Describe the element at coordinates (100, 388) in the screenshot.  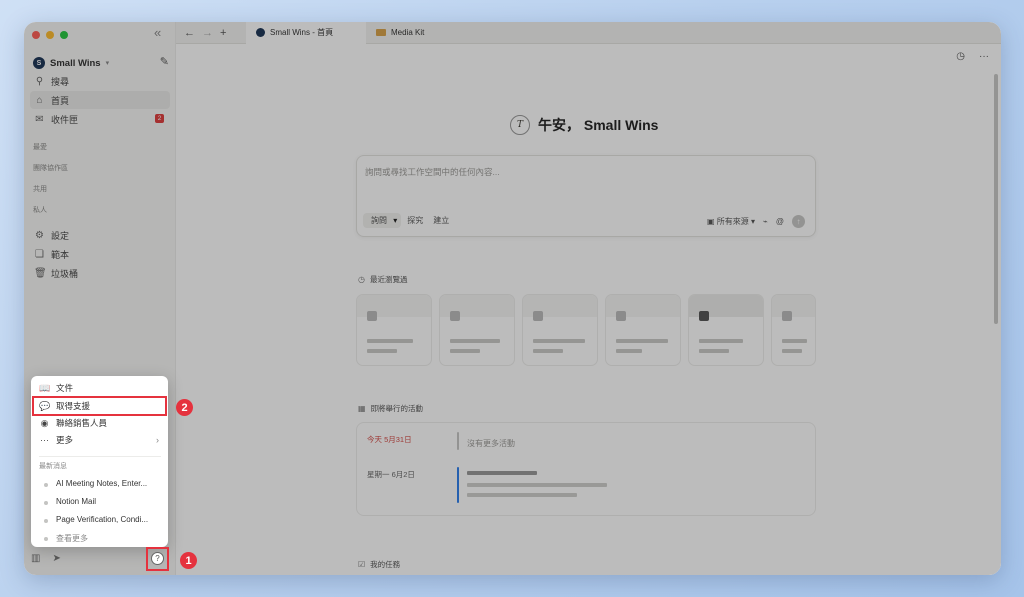
I see `help-item-docs: 📖 文件` at that location.